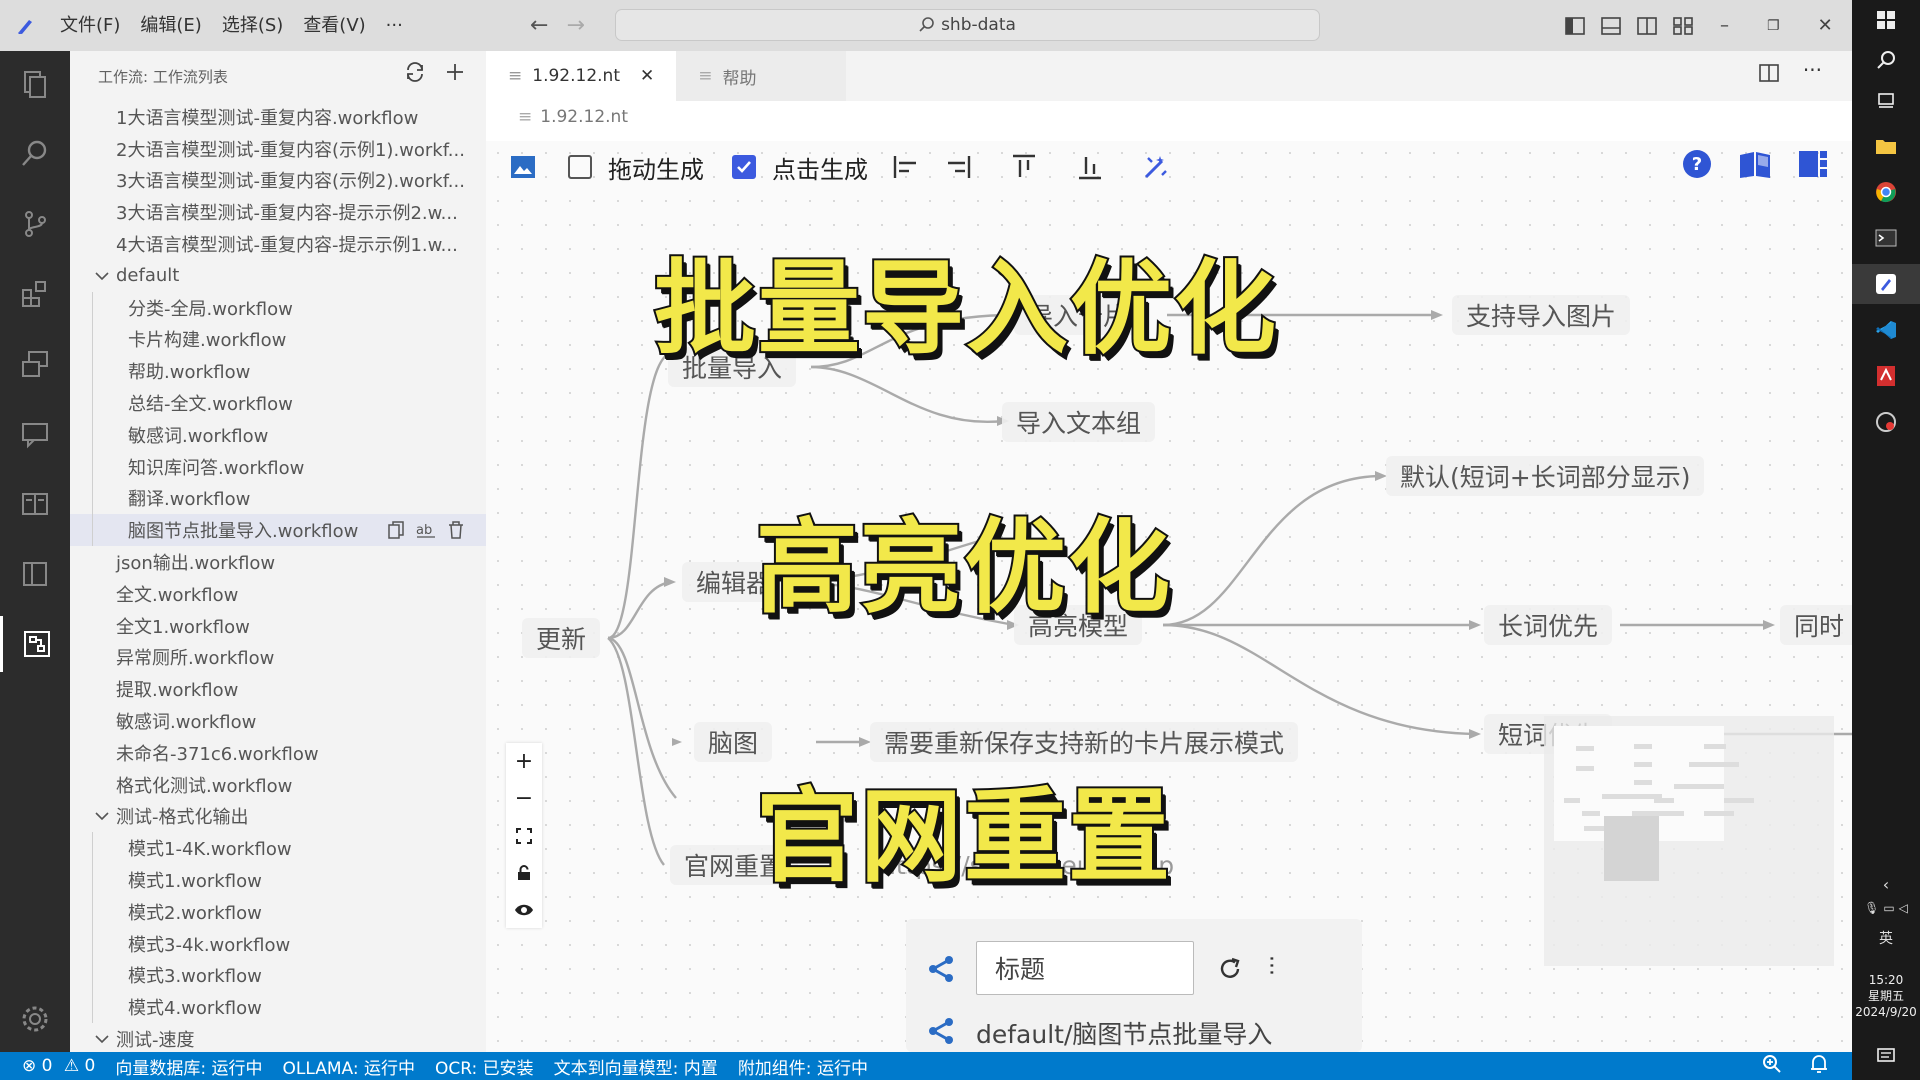 This screenshot has height=1080, width=1920. What do you see at coordinates (278, 911) in the screenshot?
I see `tree-item: 模式2.workflow` at bounding box center [278, 911].